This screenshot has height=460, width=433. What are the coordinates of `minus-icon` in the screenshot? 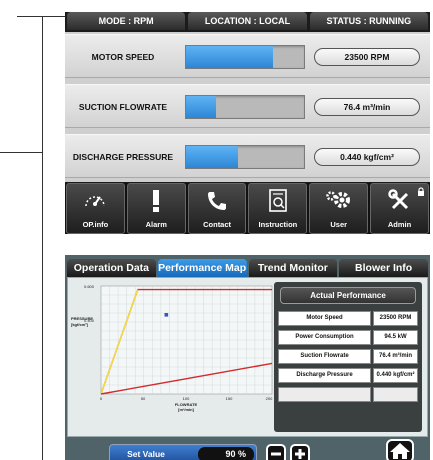 It's located at (276, 454).